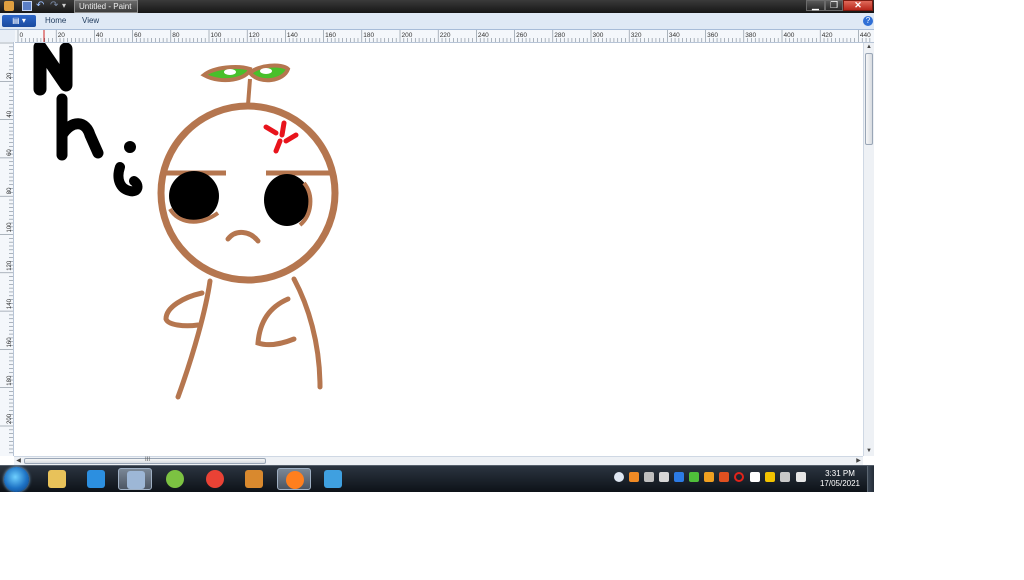 Image resolution: width=1024 pixels, height=580 pixels. I want to click on maximize-button: ❐, so click(834, 5).